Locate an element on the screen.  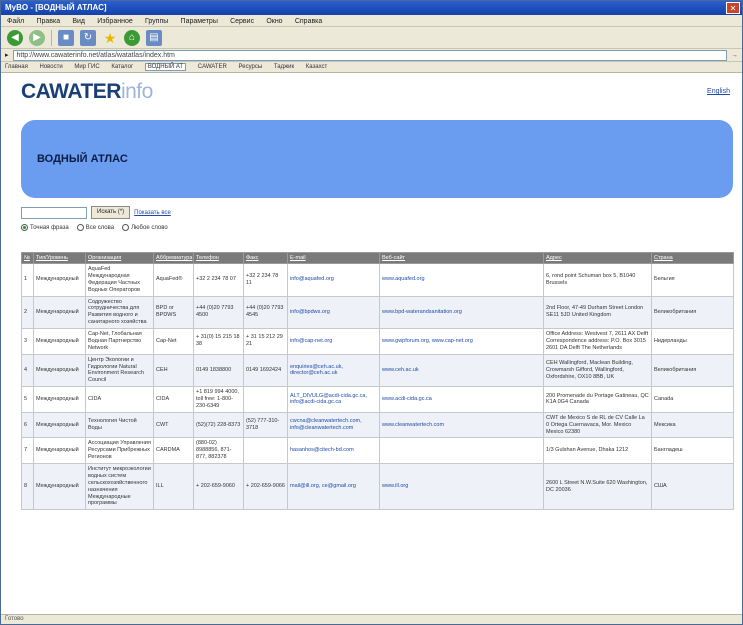
table-cell: Технология Чистой Воды is located at coordinates (119, 425).